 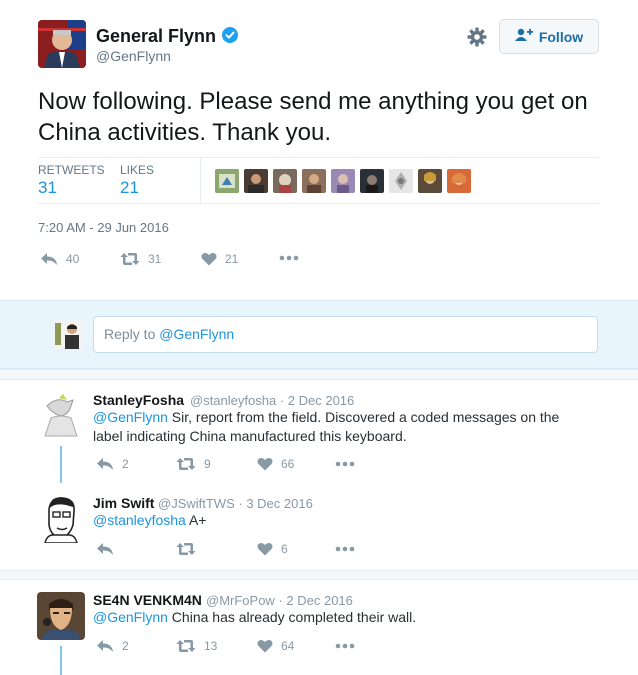 I want to click on author-avatar-image, so click(x=62, y=44).